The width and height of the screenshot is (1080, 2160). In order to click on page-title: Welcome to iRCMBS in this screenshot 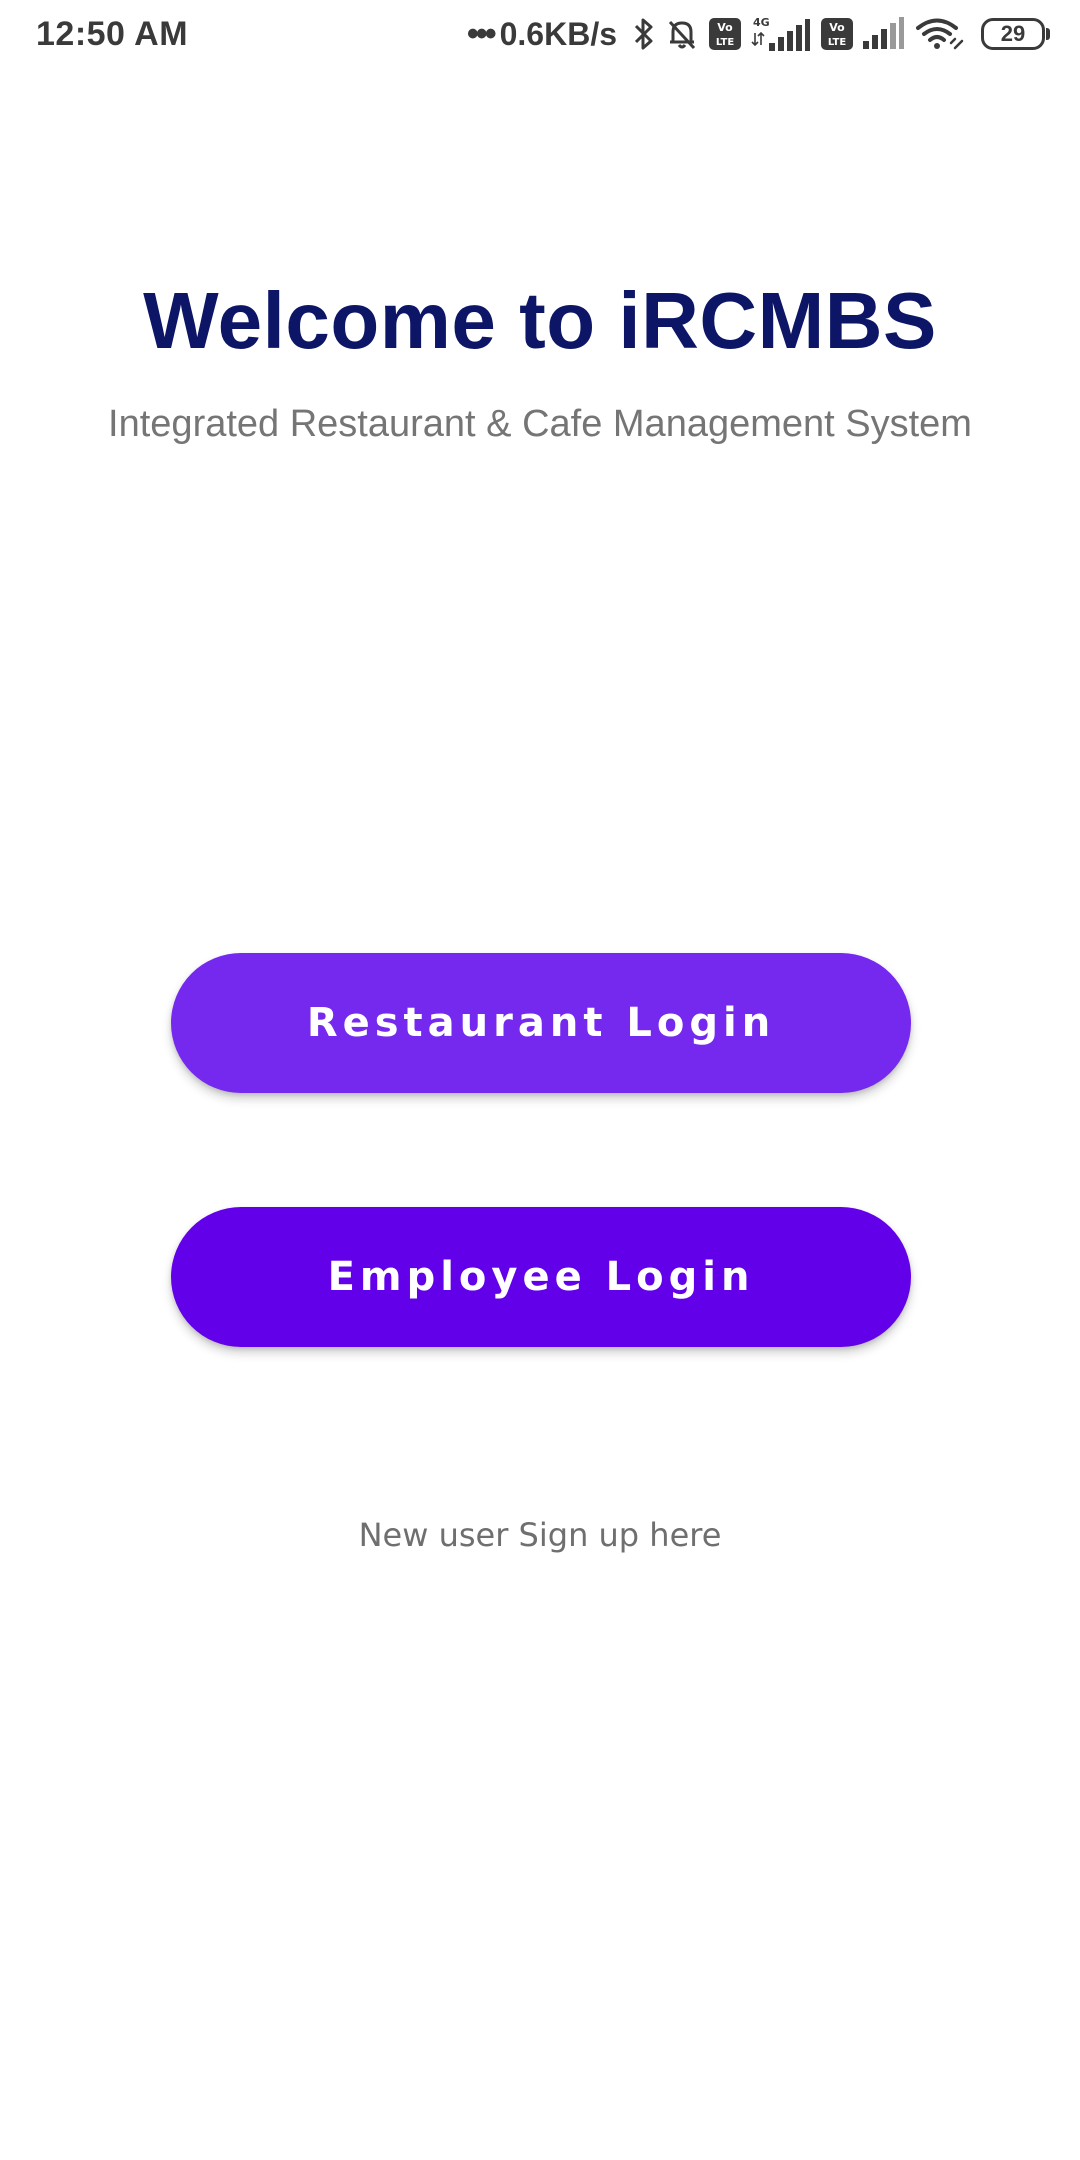, I will do `click(540, 320)`.